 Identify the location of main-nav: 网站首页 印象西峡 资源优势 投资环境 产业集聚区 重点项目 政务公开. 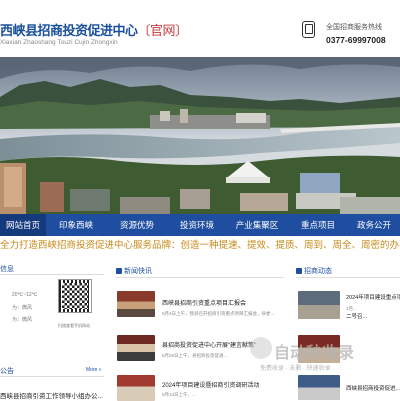
(200, 225).